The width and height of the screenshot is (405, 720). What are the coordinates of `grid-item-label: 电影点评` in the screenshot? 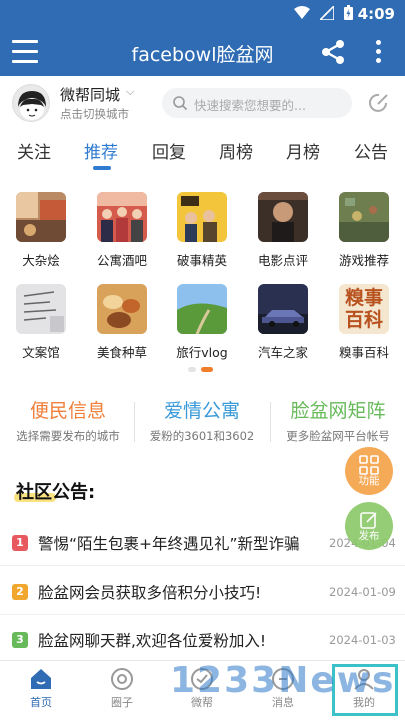 It's located at (282, 260).